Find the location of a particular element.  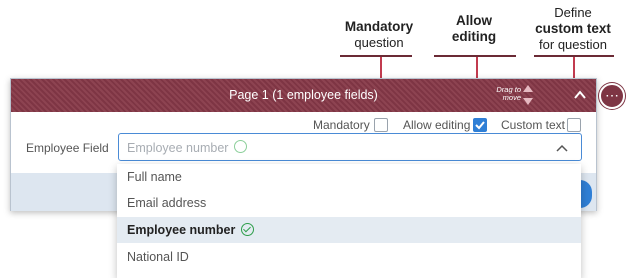

mandatory-callout-underline is located at coordinates (376, 56).